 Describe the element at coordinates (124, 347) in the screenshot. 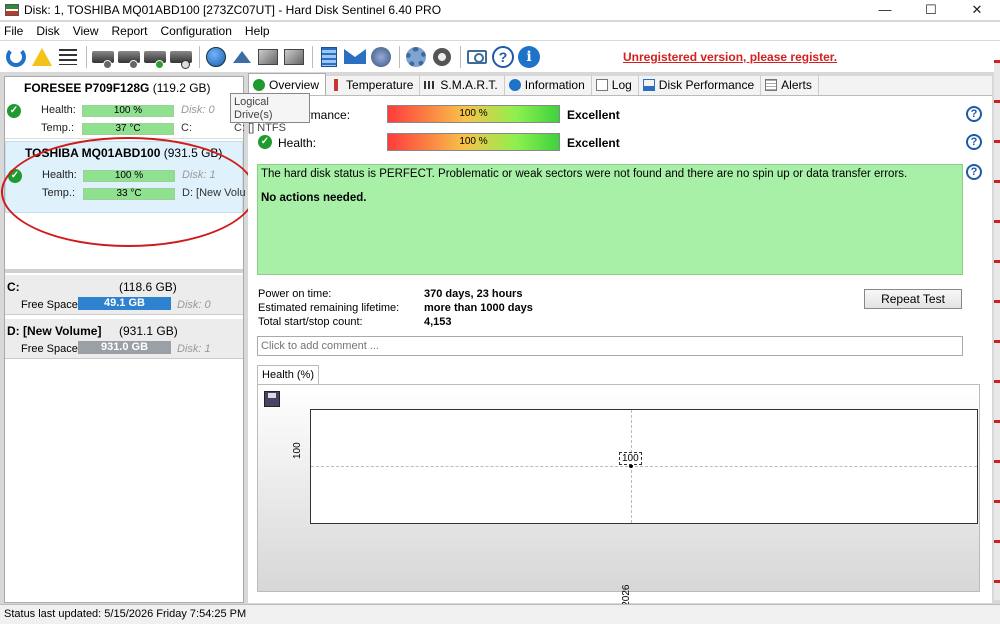

I see `free-space-bar: 931.0 GB` at that location.